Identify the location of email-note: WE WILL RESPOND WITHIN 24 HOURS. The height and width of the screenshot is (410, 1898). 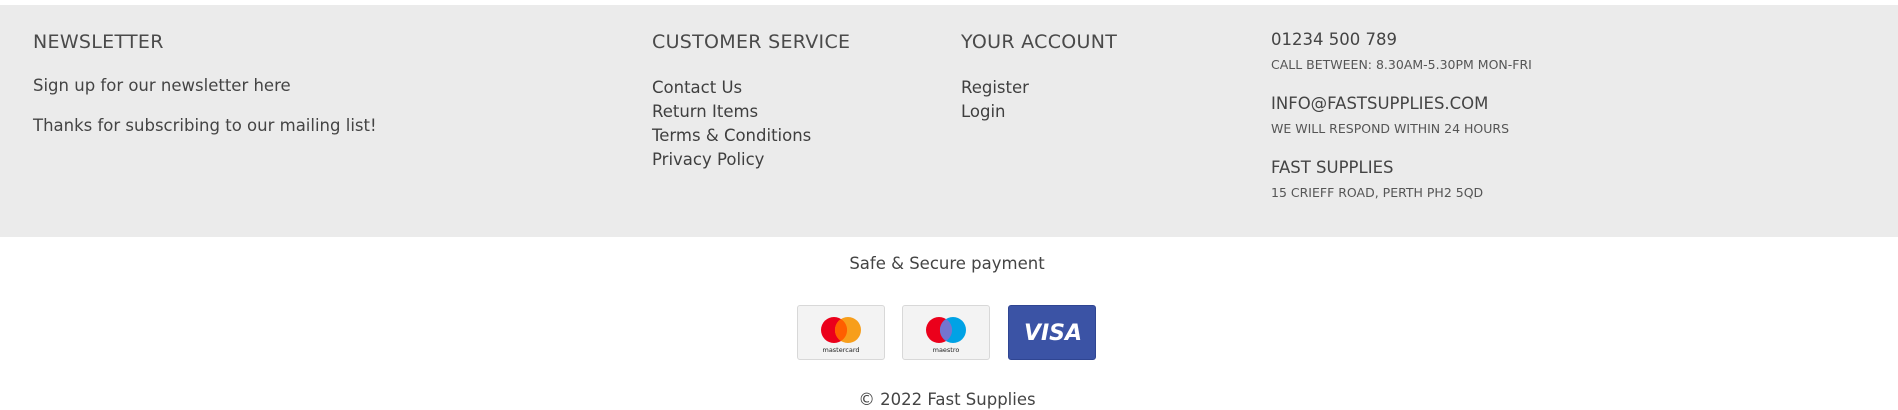
(1390, 128).